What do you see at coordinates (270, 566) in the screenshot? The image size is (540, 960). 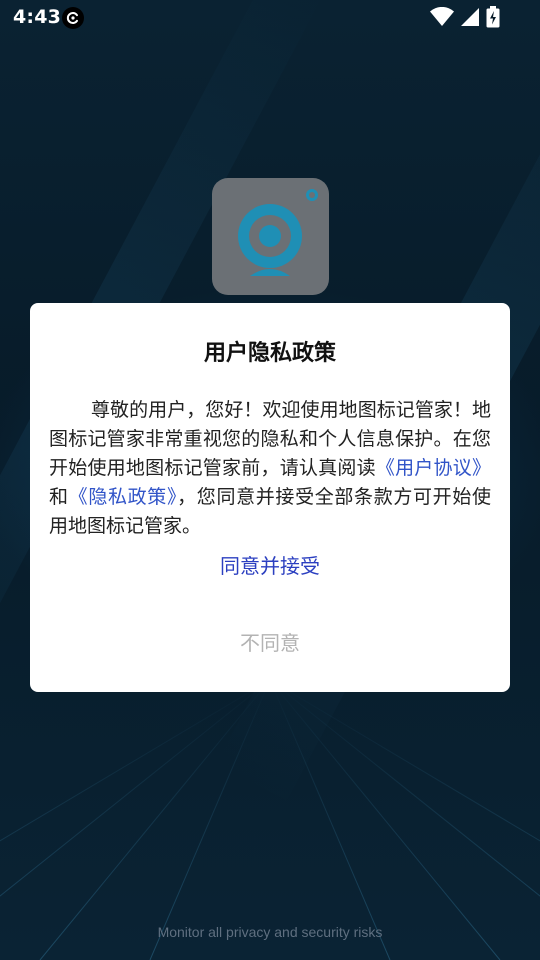 I see `agree-button: 同意并接受` at bounding box center [270, 566].